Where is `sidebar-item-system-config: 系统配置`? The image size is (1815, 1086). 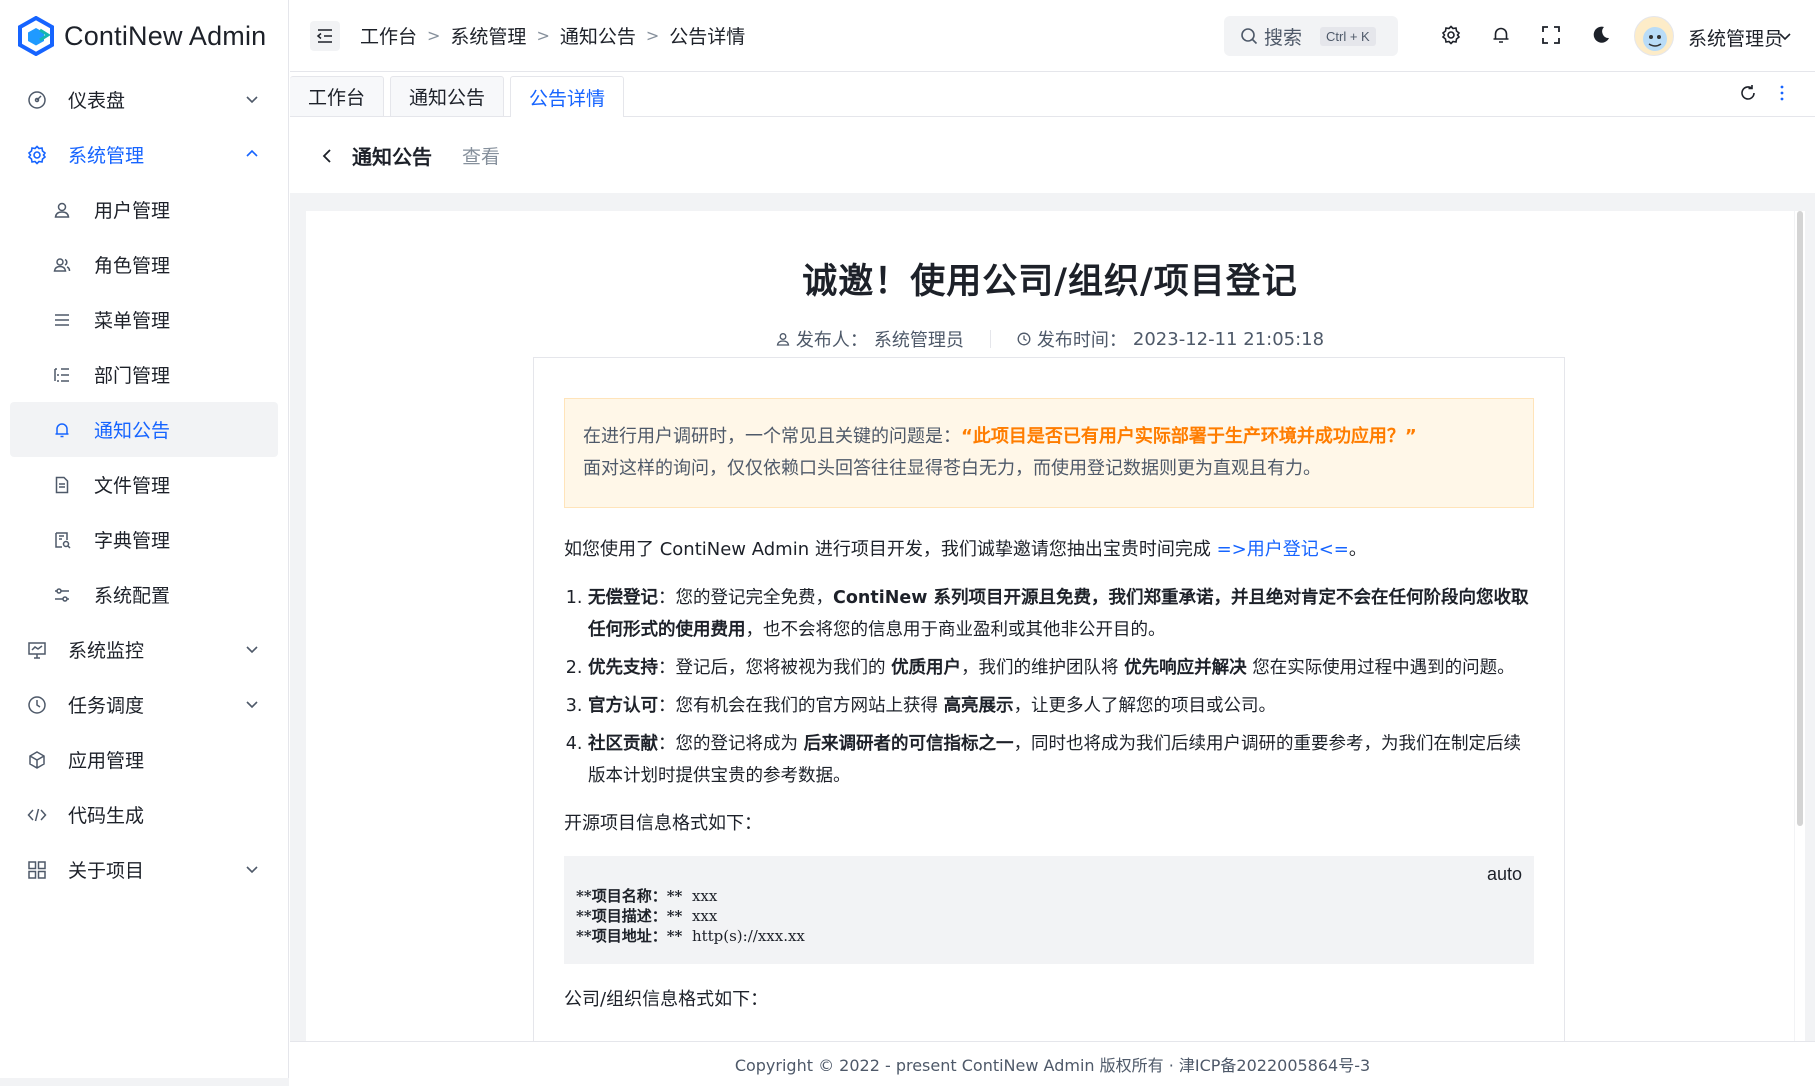 sidebar-item-system-config: 系统配置 is located at coordinates (144, 594).